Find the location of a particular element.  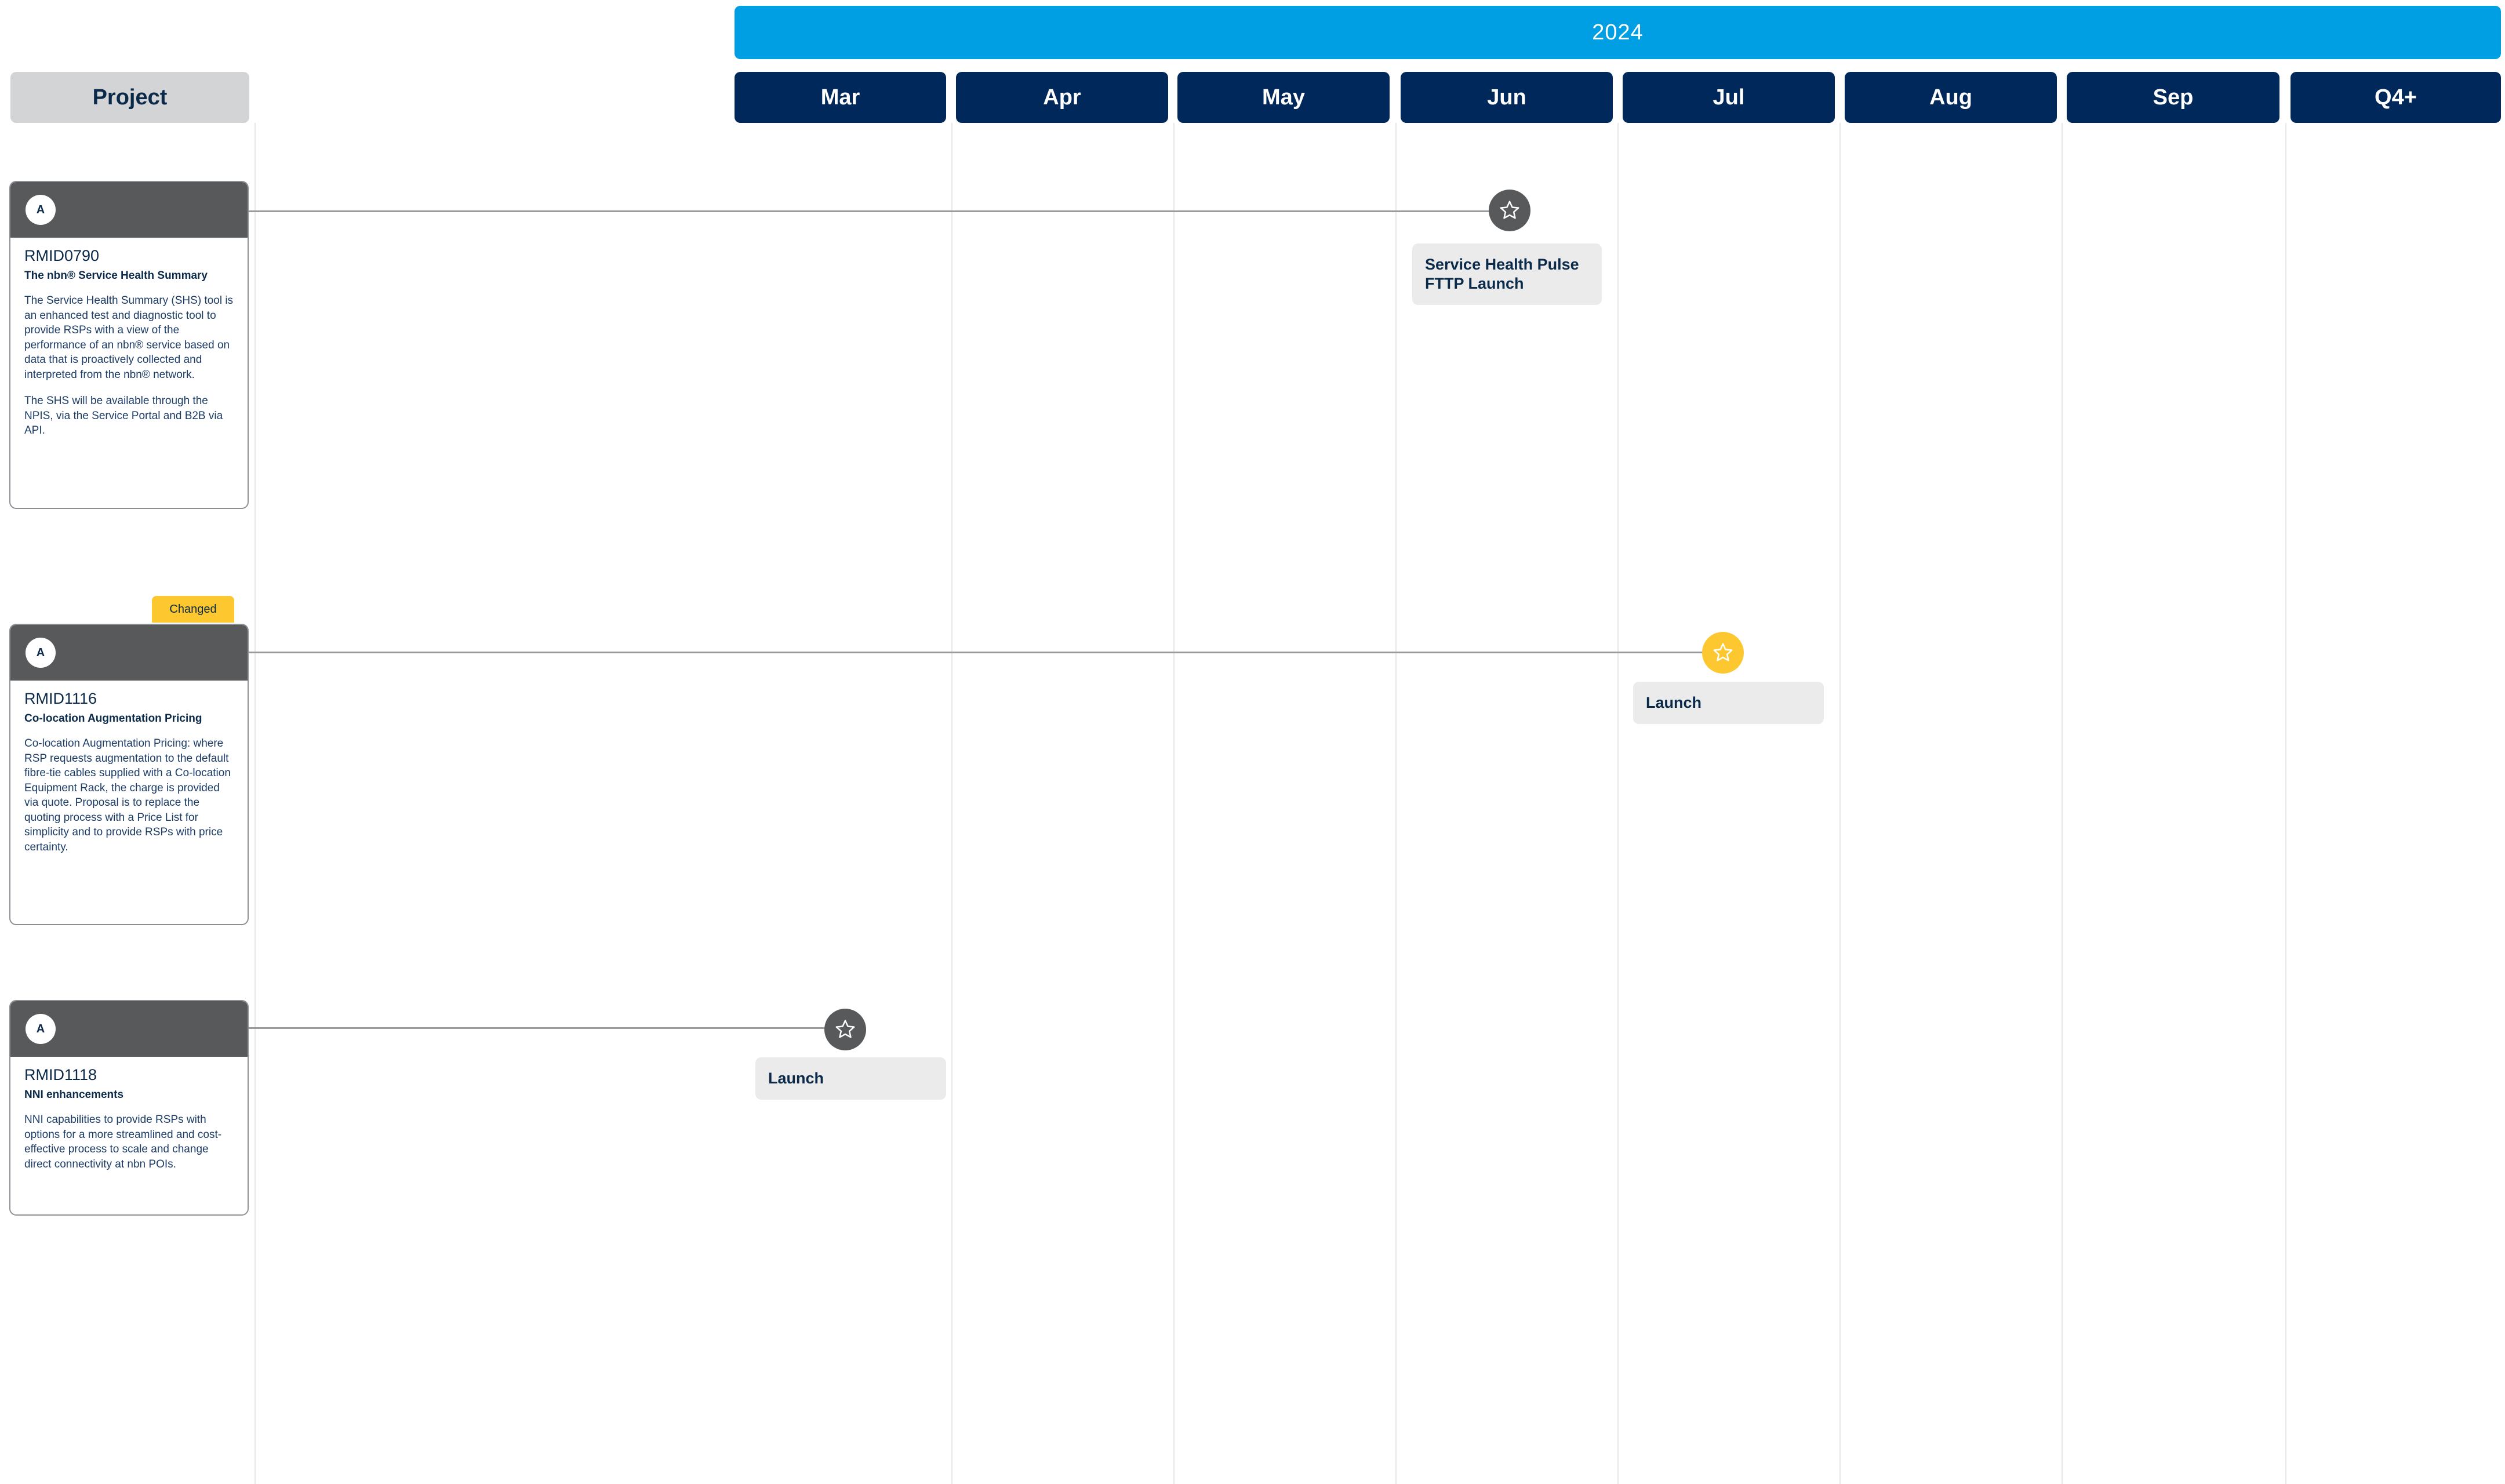

month-header-jun: Jun is located at coordinates (1507, 97).